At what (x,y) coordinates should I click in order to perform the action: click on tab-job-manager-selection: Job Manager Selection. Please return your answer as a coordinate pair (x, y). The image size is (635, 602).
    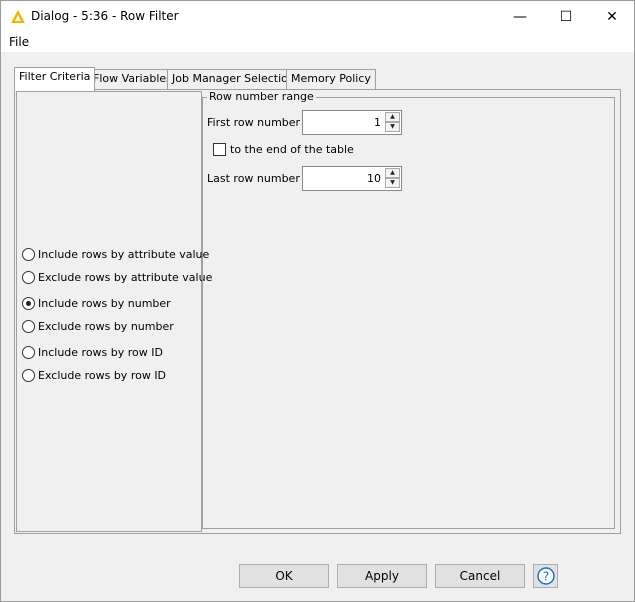
    Looking at the image, I should click on (233, 79).